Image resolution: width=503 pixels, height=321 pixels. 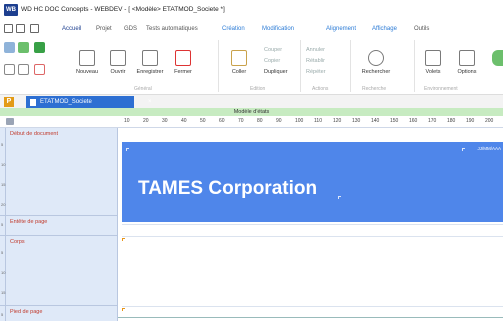 I want to click on new-file-icon, so click(x=87, y=58).